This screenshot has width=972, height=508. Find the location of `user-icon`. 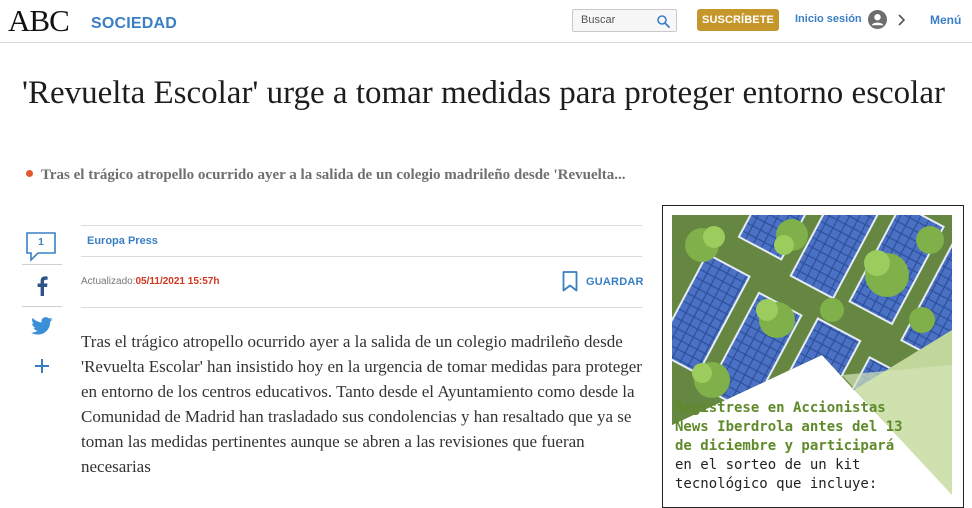

user-icon is located at coordinates (877, 19).